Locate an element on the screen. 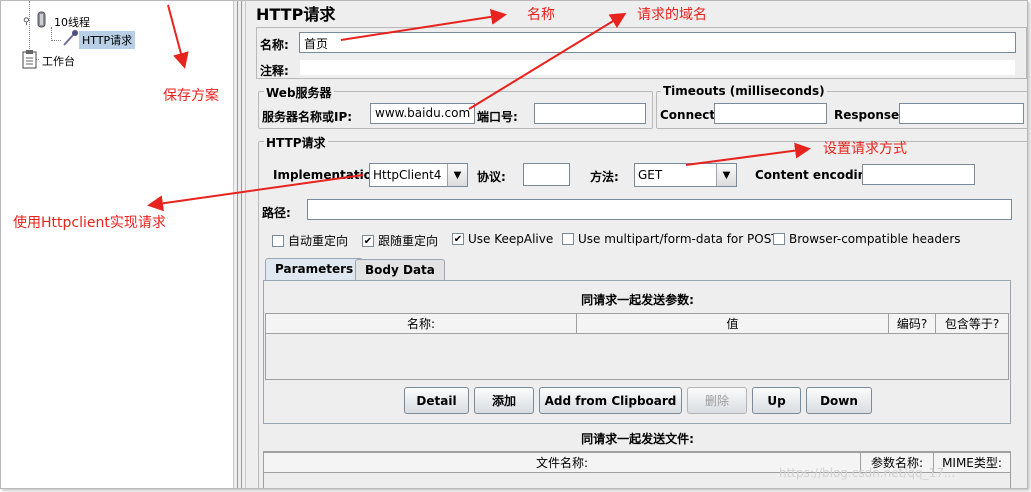 The width and height of the screenshot is (1031, 492). annotation-method: 设置请求方式 is located at coordinates (865, 149).